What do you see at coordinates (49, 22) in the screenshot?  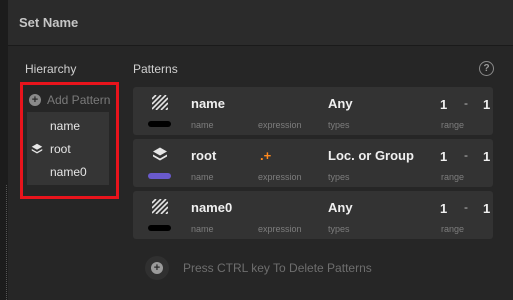 I see `dialog-title: Set Name` at bounding box center [49, 22].